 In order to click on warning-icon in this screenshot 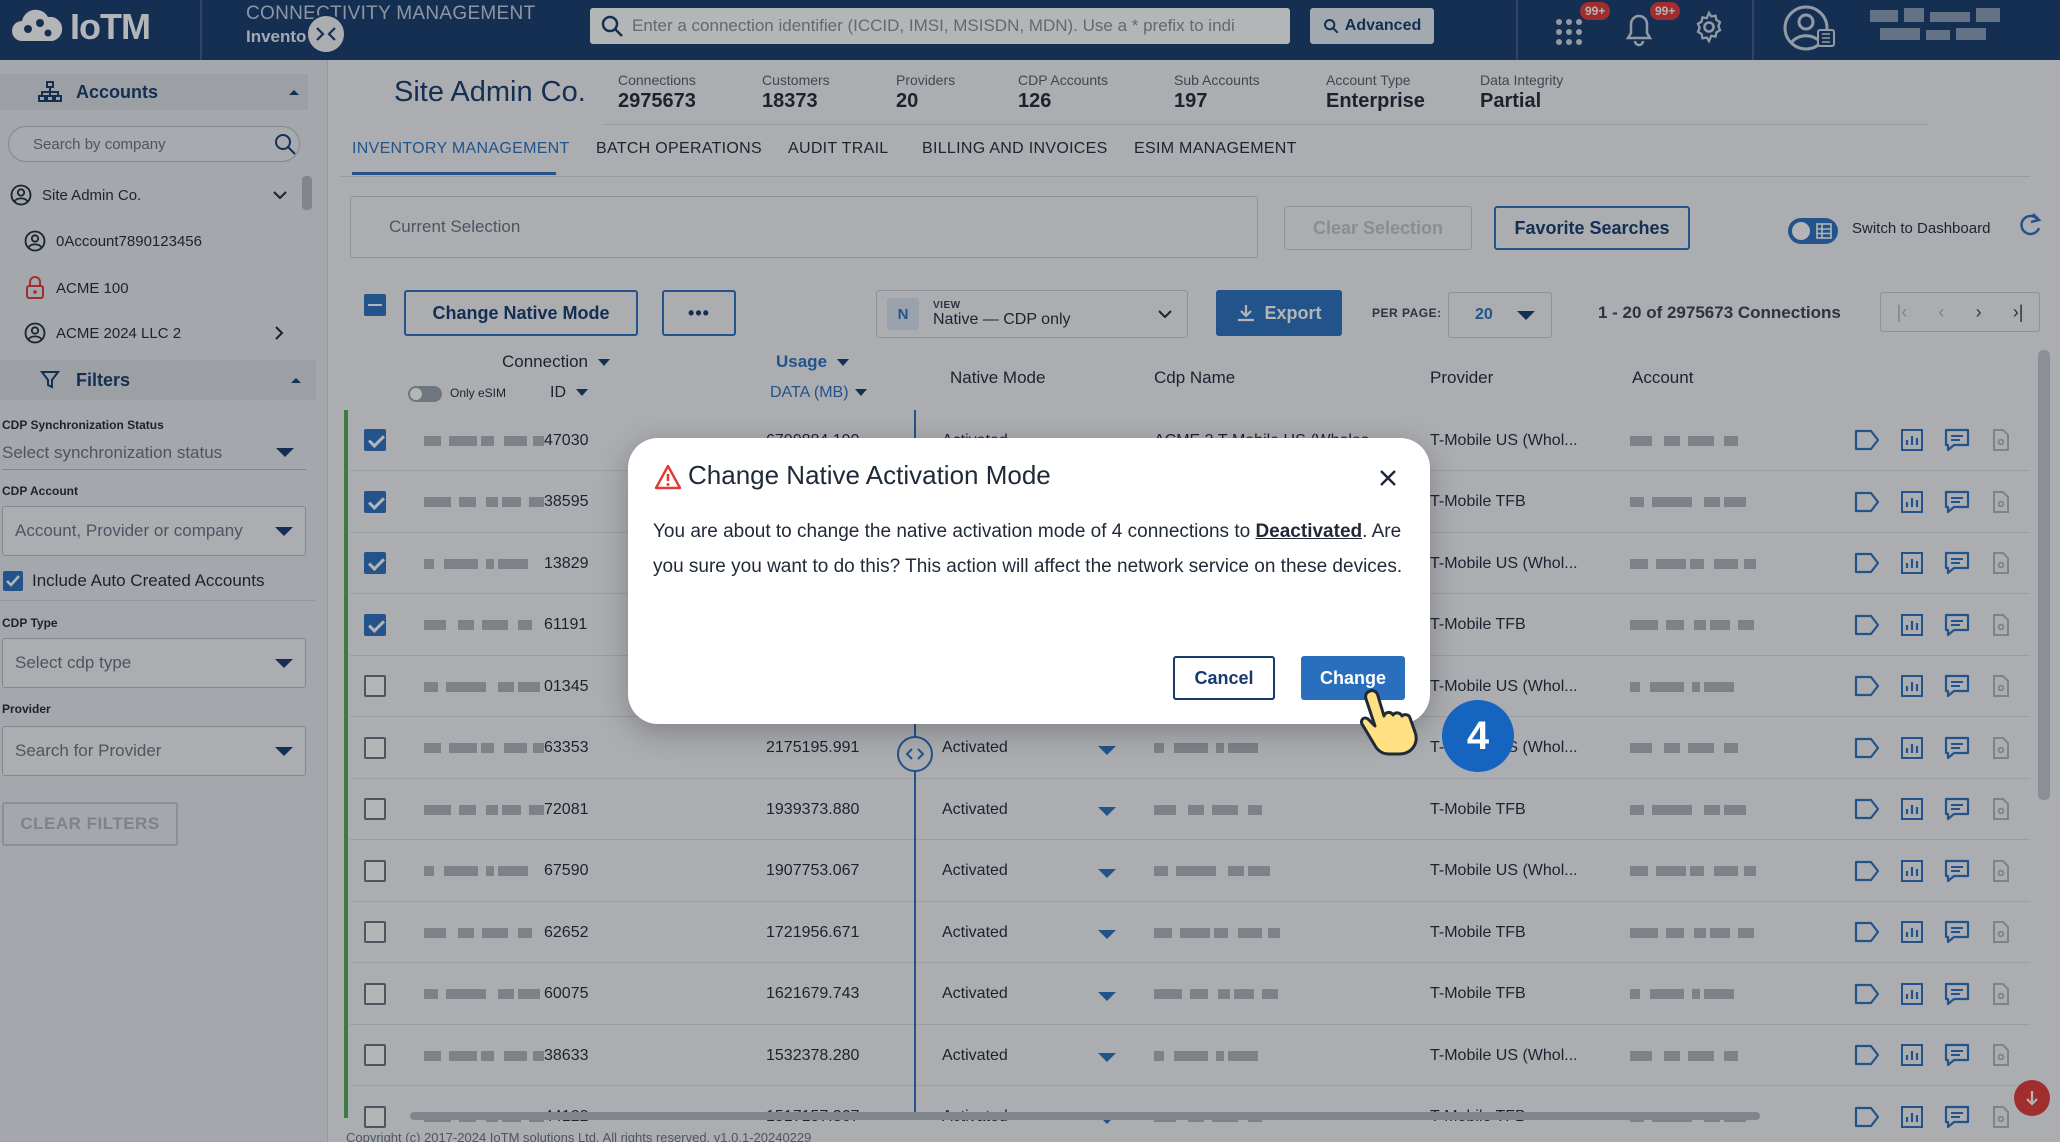, I will do `click(668, 477)`.